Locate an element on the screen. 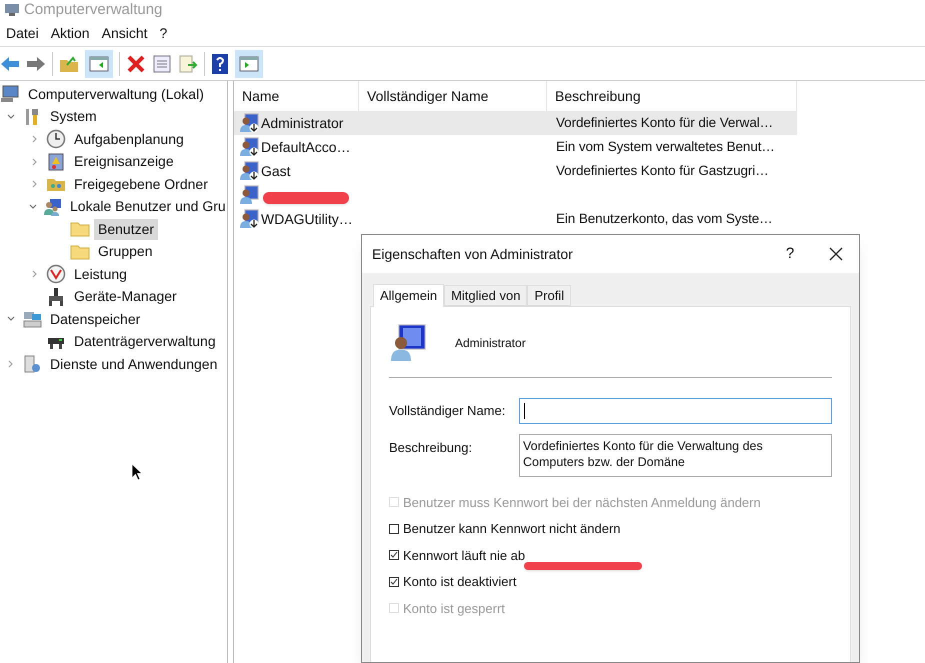 Image resolution: width=925 pixels, height=663 pixels. full-name-field is located at coordinates (675, 411).